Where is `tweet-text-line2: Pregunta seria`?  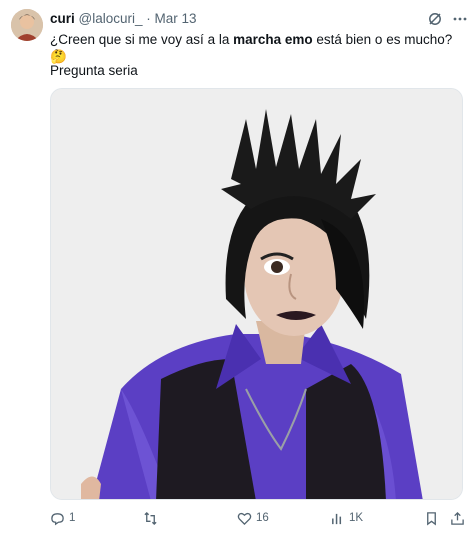 tweet-text-line2: Pregunta seria is located at coordinates (94, 70).